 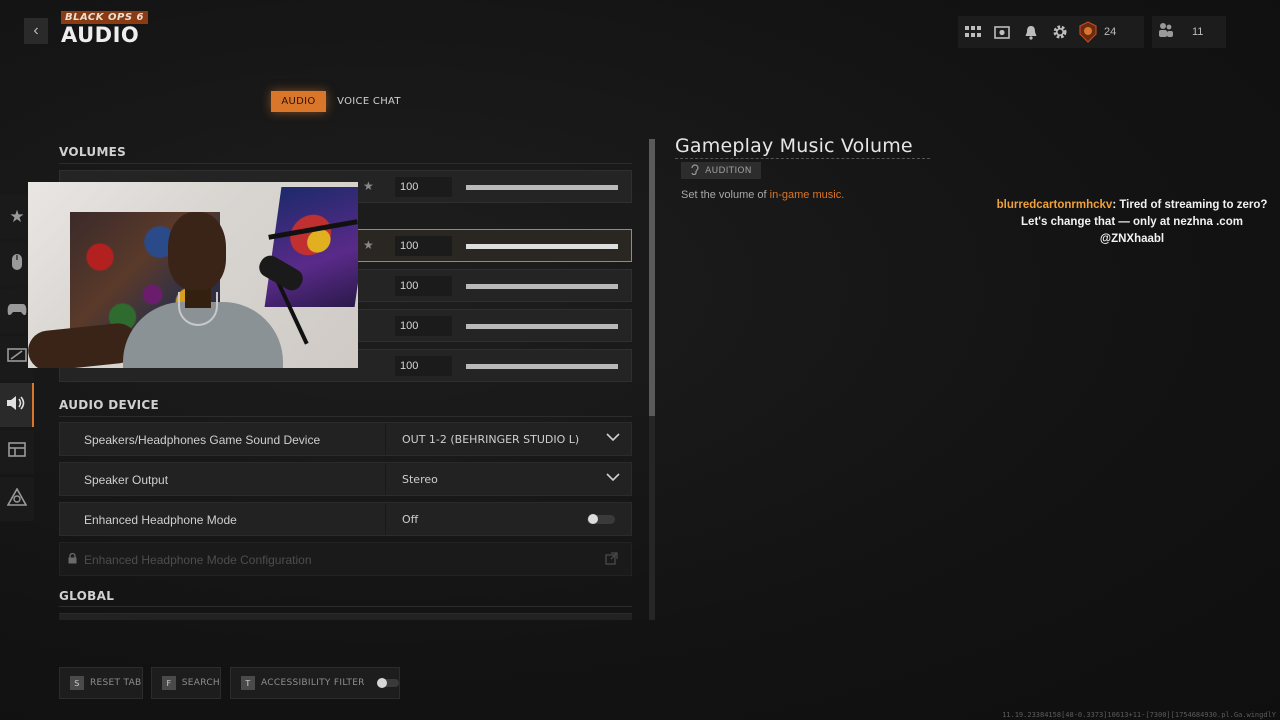 I want to click on rank-emblem-icon, so click(x=1088, y=32).